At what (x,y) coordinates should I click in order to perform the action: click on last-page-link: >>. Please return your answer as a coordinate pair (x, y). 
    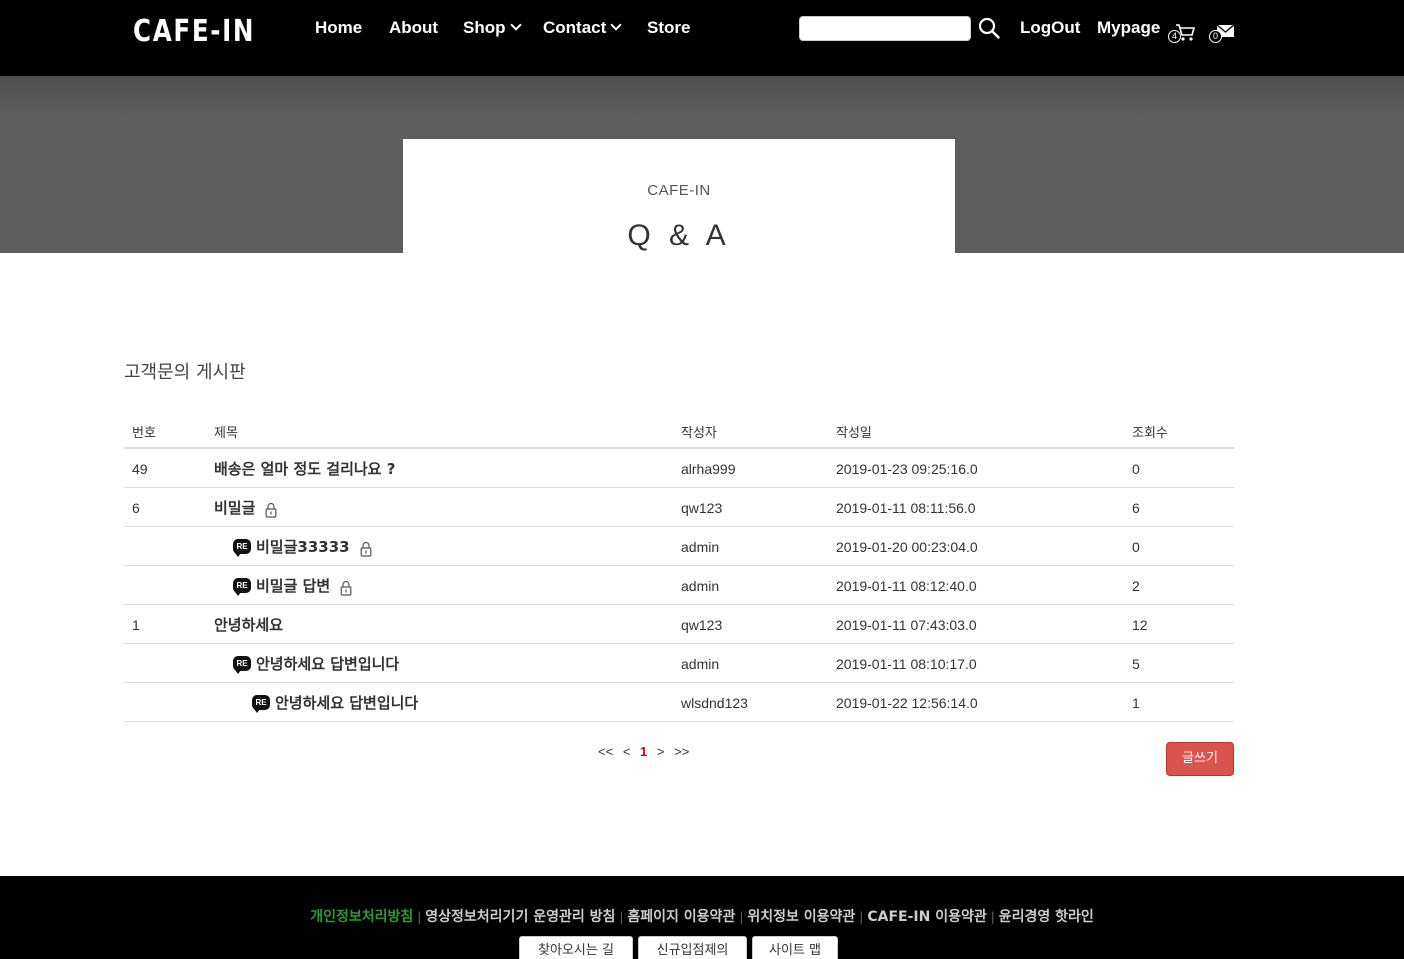
    Looking at the image, I should click on (681, 751).